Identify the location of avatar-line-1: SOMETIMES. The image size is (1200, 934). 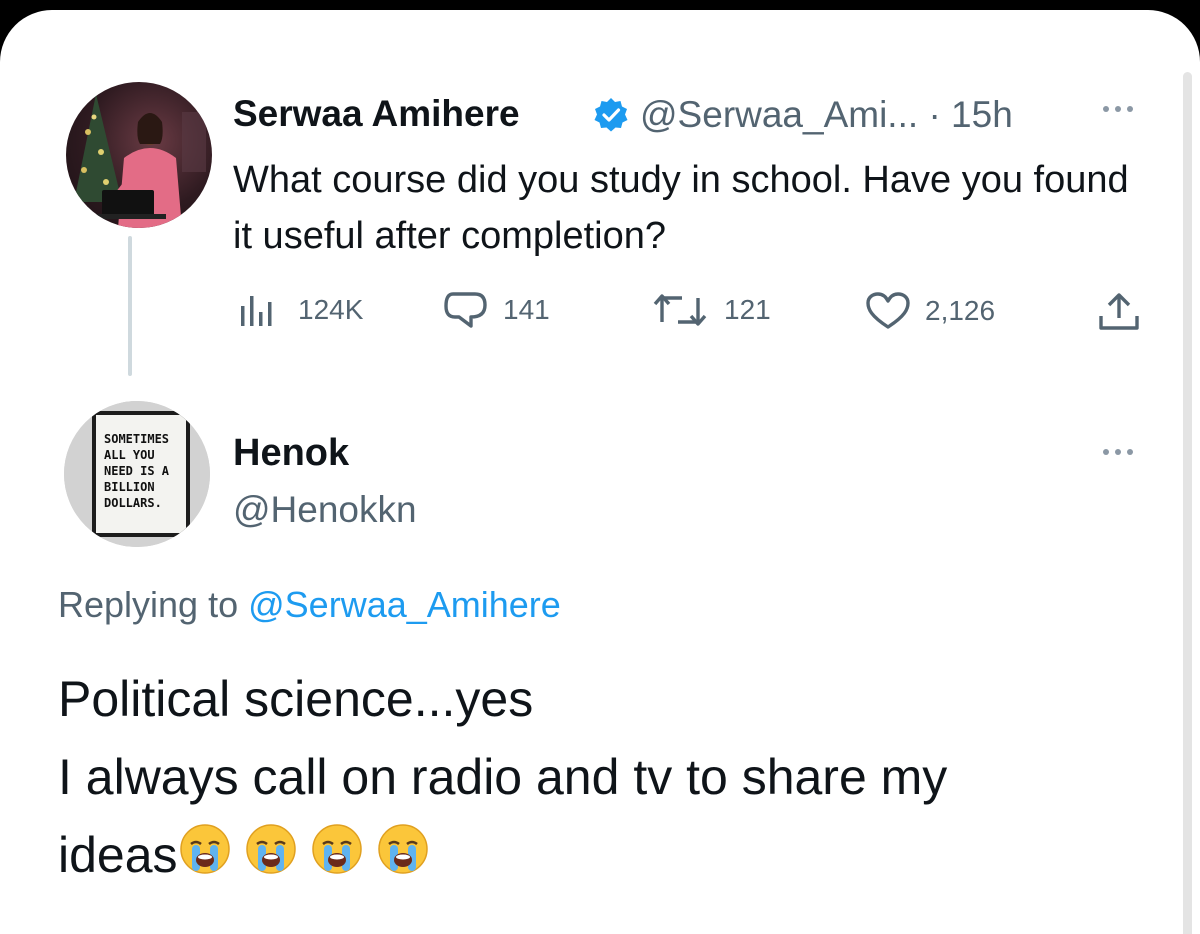
(136, 439).